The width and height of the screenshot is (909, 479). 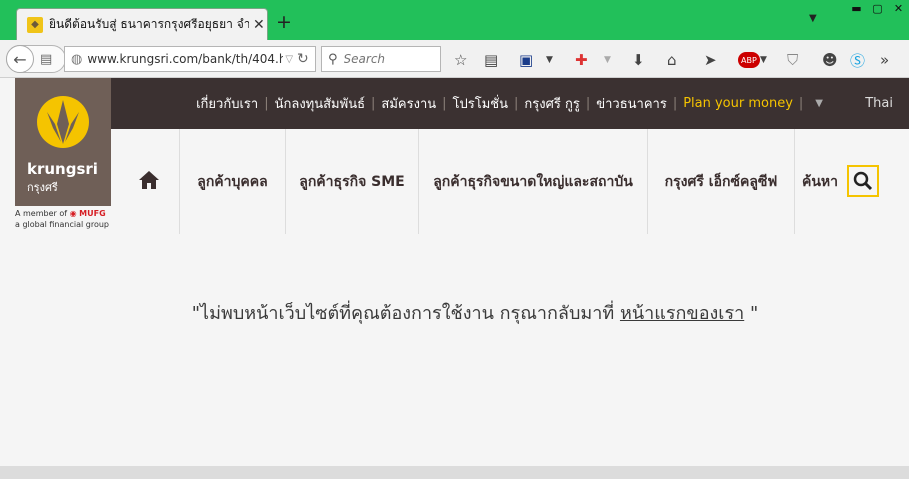 I want to click on search-label: ค้นหา, so click(x=820, y=181).